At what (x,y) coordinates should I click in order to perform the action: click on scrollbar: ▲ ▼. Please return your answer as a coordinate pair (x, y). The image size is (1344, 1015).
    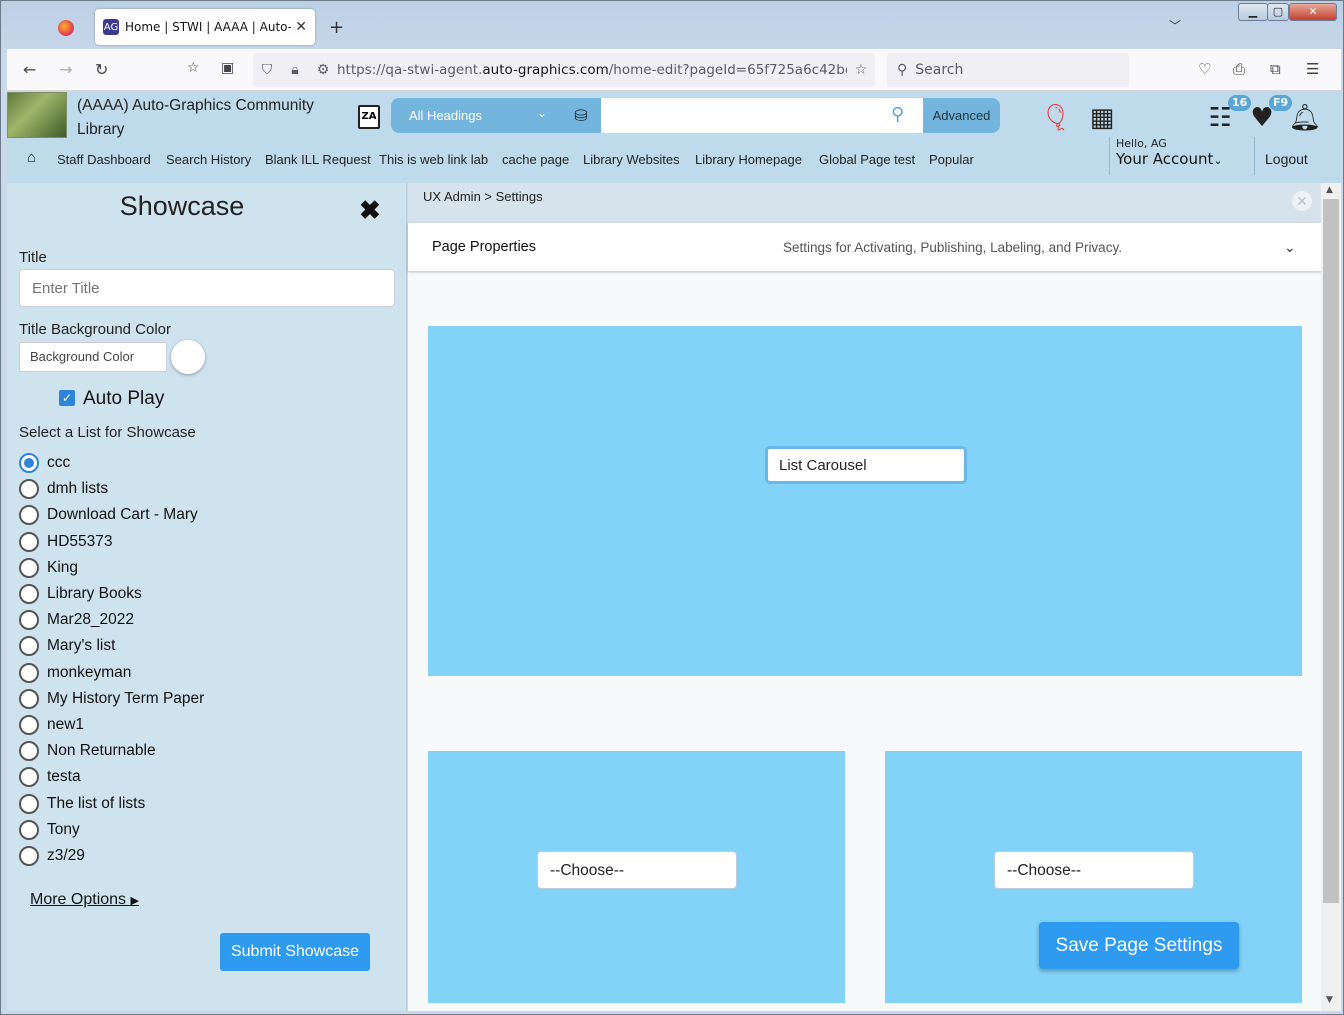
    Looking at the image, I should click on (1331, 597).